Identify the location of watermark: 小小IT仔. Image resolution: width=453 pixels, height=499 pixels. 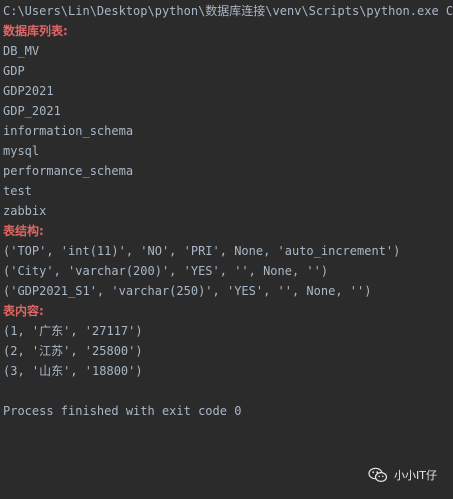
(402, 475).